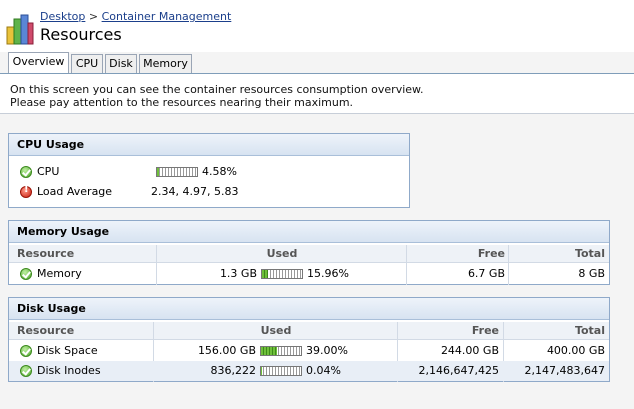 Image resolution: width=634 pixels, height=409 pixels. What do you see at coordinates (238, 273) in the screenshot?
I see `memory-used-value: 1.3 GB` at bounding box center [238, 273].